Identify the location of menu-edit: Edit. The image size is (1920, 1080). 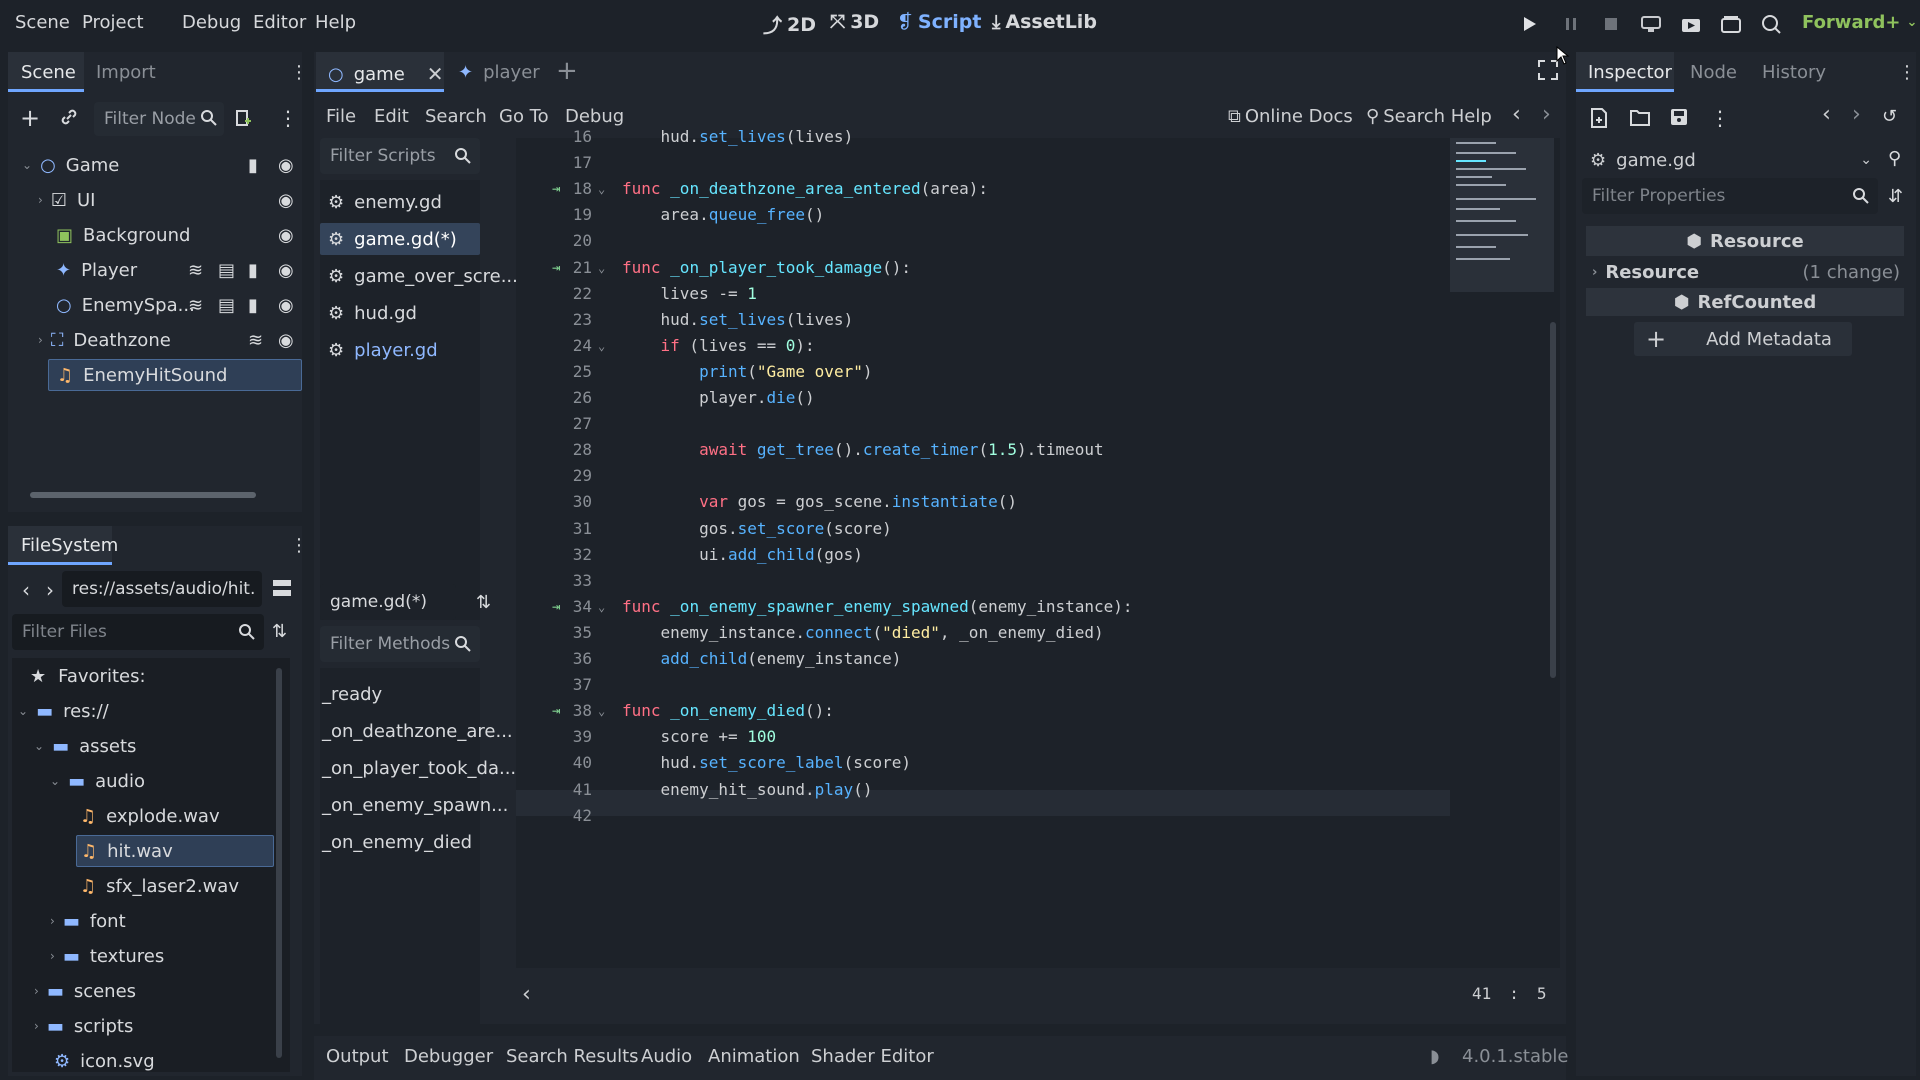
(391, 116).